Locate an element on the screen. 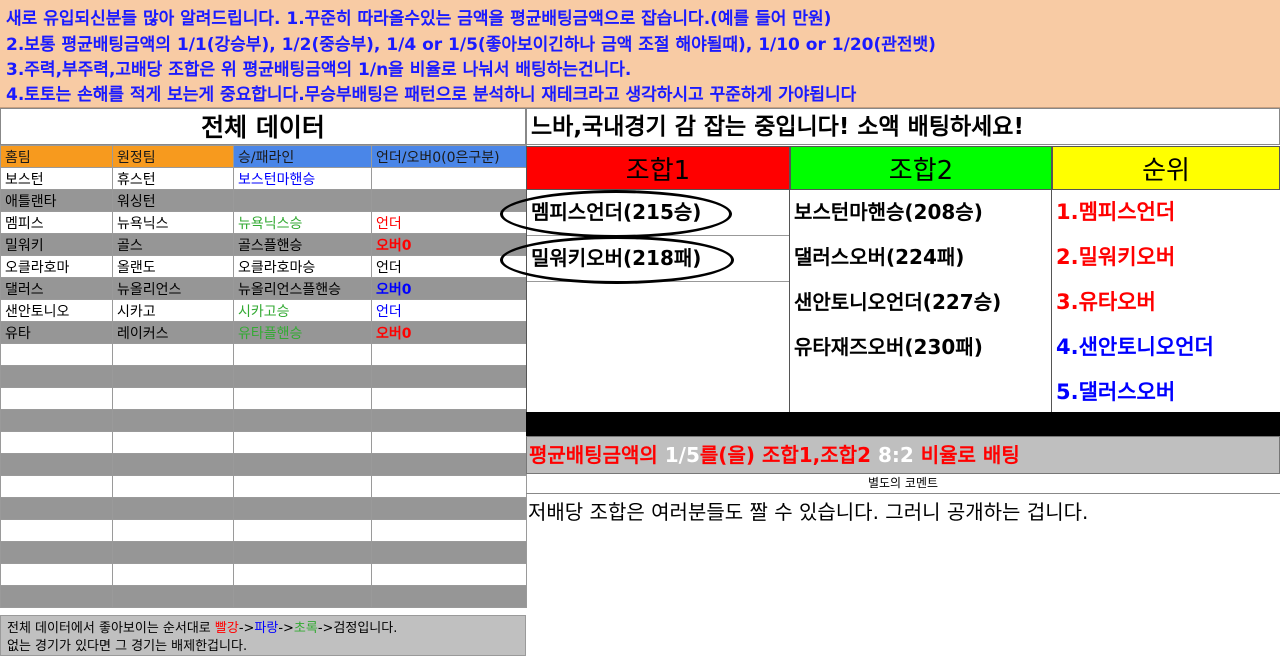 The image size is (1280, 656). cell-home: 유타 is located at coordinates (56, 332).